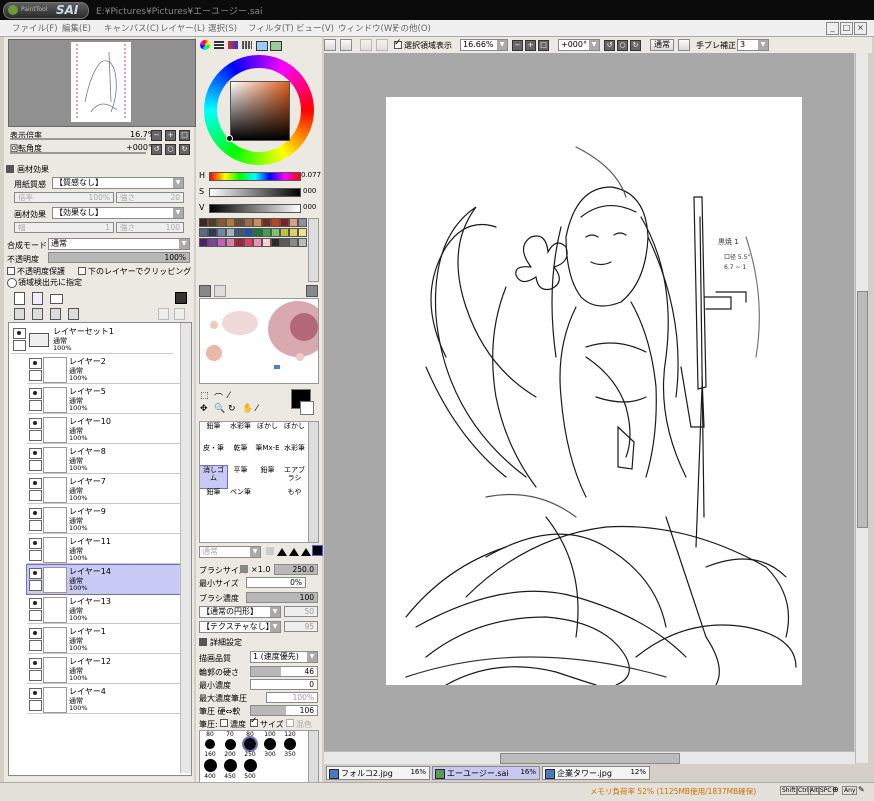  I want to click on brush-texture-dropdown: 【テクスチャなし】, so click(240, 627).